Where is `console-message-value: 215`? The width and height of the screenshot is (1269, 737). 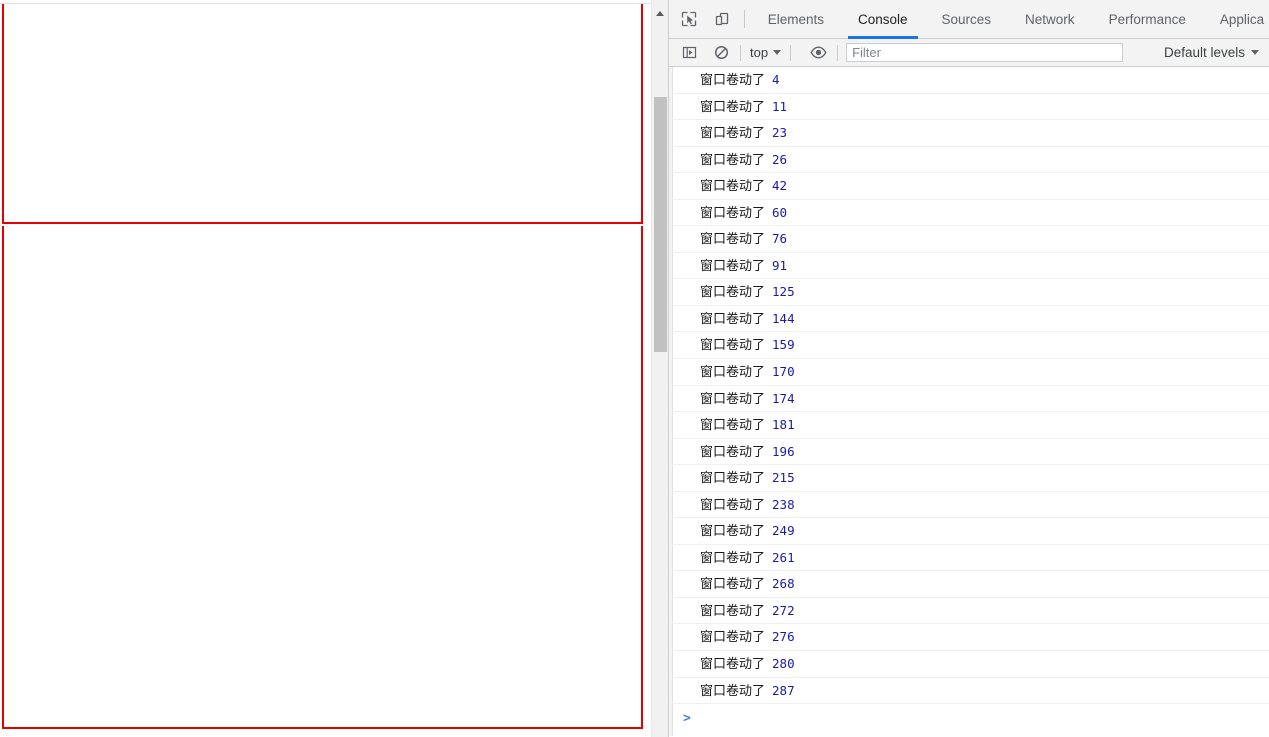 console-message-value: 215 is located at coordinates (783, 478).